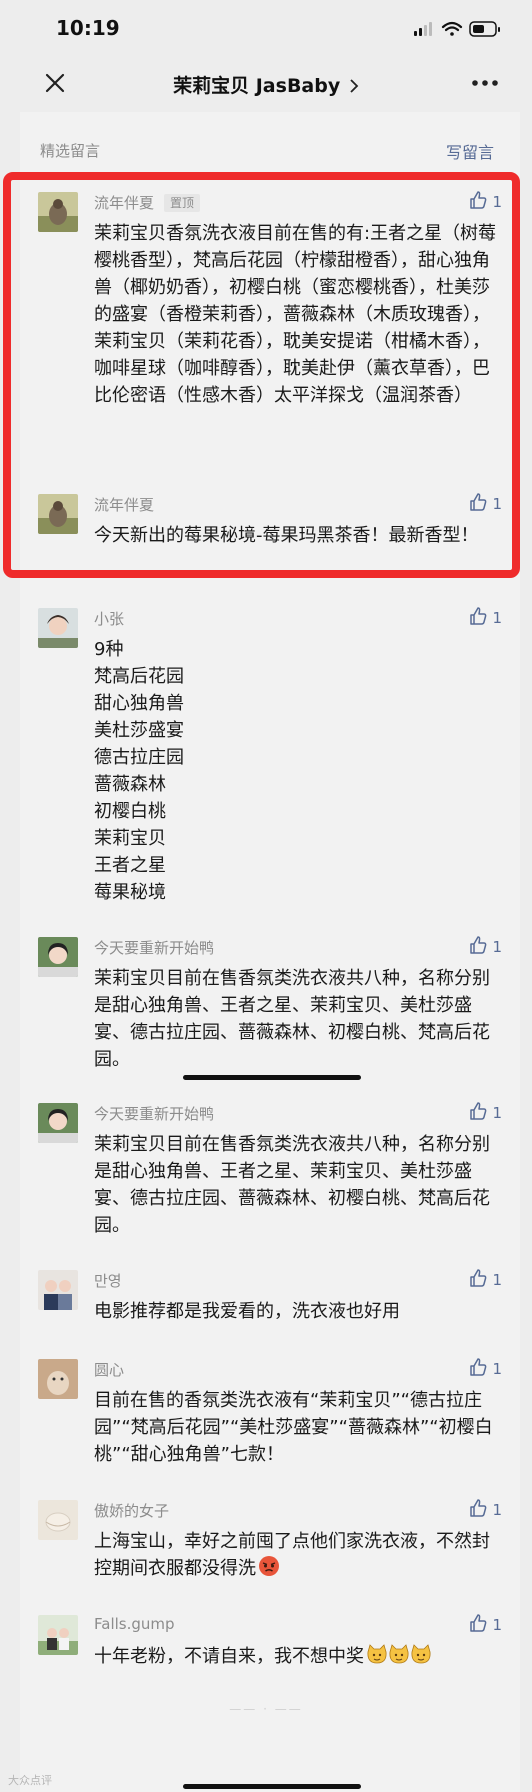 Image resolution: width=532 pixels, height=1792 pixels. What do you see at coordinates (286, 535) in the screenshot?
I see `comment-text: 今天新出的莓果秘境-莓果玛黑茶香！最新香型！` at bounding box center [286, 535].